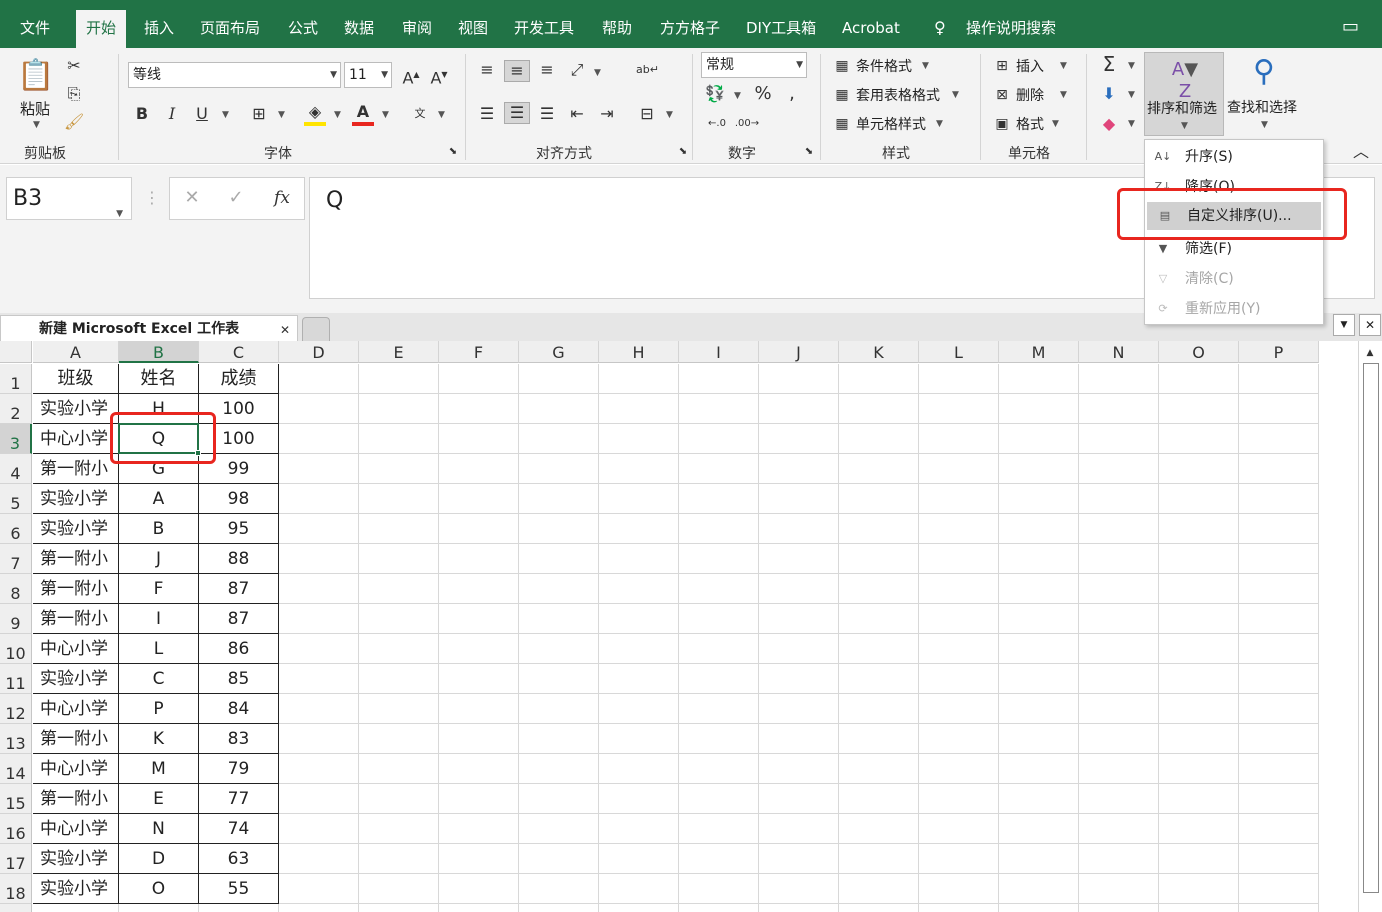 The image size is (1382, 912). I want to click on align-right-icon: ☰, so click(547, 114).